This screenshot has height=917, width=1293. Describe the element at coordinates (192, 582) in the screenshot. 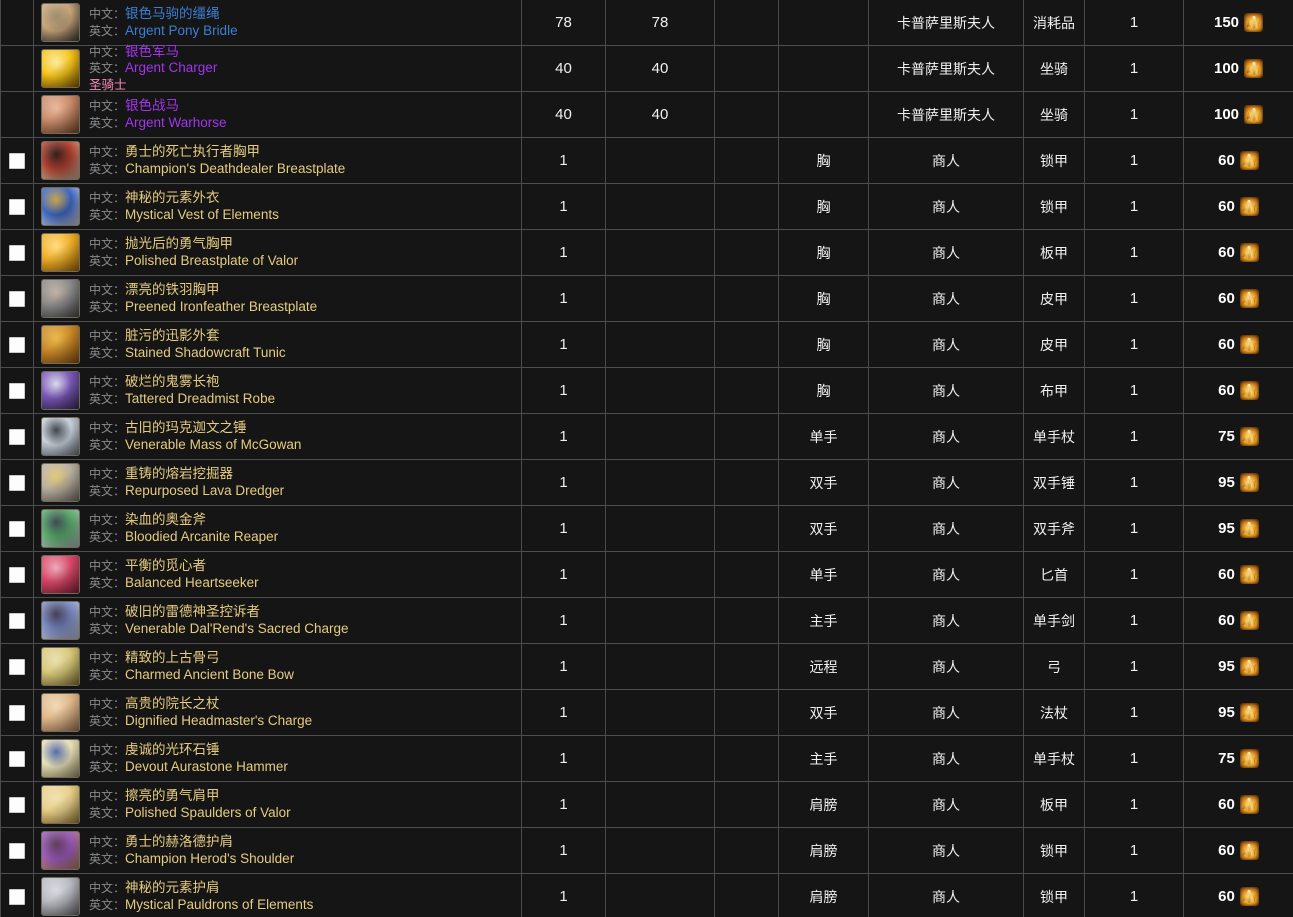

I see `item-name-en: Balanced Heartseeker` at that location.